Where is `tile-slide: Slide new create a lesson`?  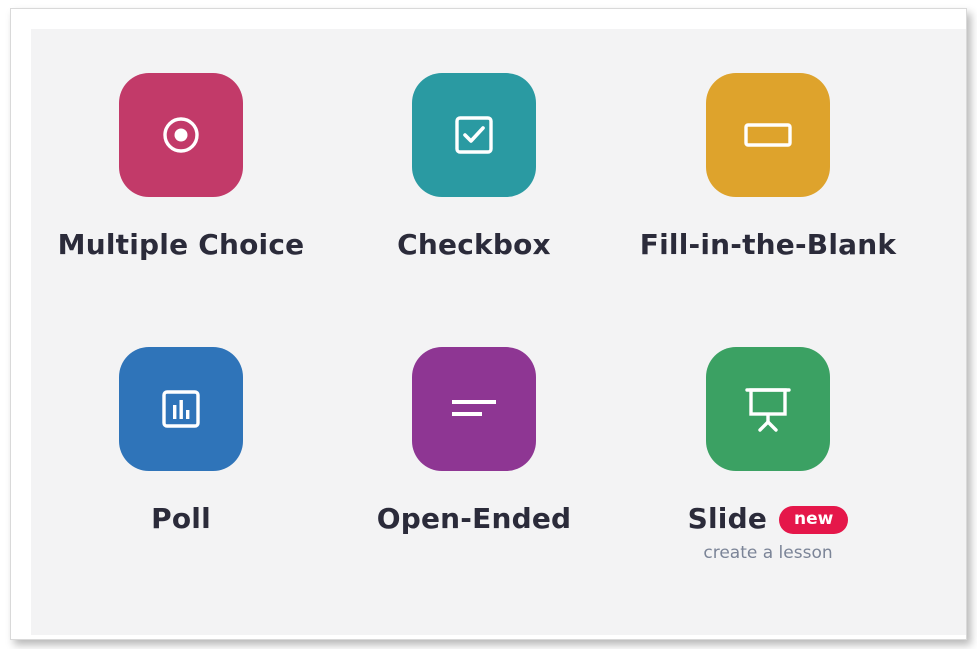
tile-slide: Slide new create a lesson is located at coordinates (768, 455).